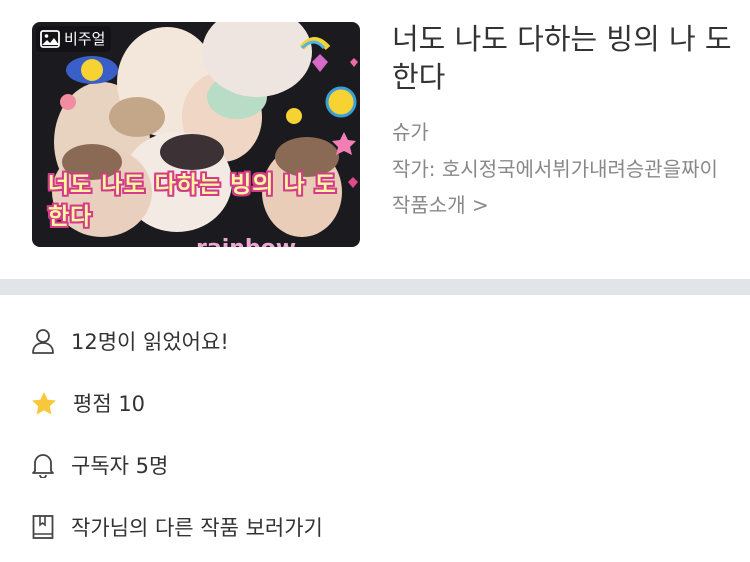 Image resolution: width=750 pixels, height=562 pixels. What do you see at coordinates (197, 528) in the screenshot?
I see `other-works-label: 작가님의 다른 작품 보러가기` at bounding box center [197, 528].